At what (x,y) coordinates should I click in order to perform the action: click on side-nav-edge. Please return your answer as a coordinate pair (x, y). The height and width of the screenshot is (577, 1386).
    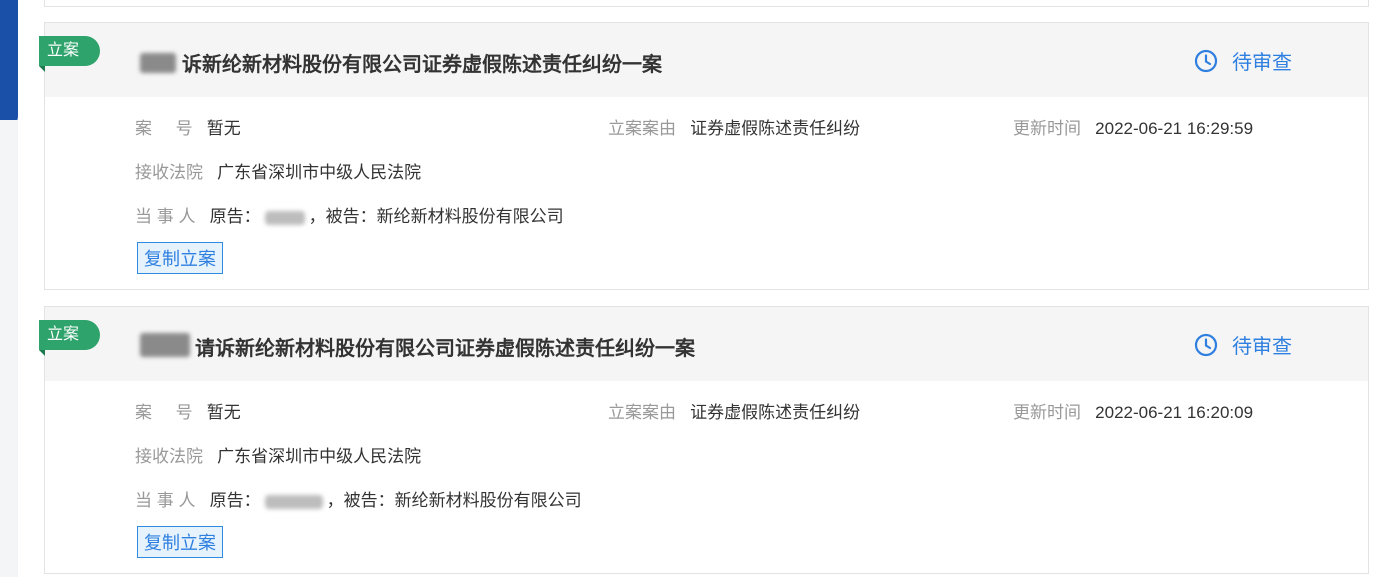
    Looking at the image, I should click on (9, 65).